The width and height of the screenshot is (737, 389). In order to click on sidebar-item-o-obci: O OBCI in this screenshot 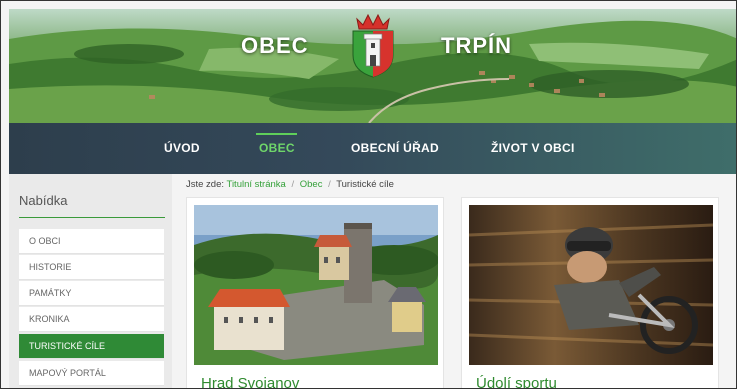, I will do `click(91, 241)`.